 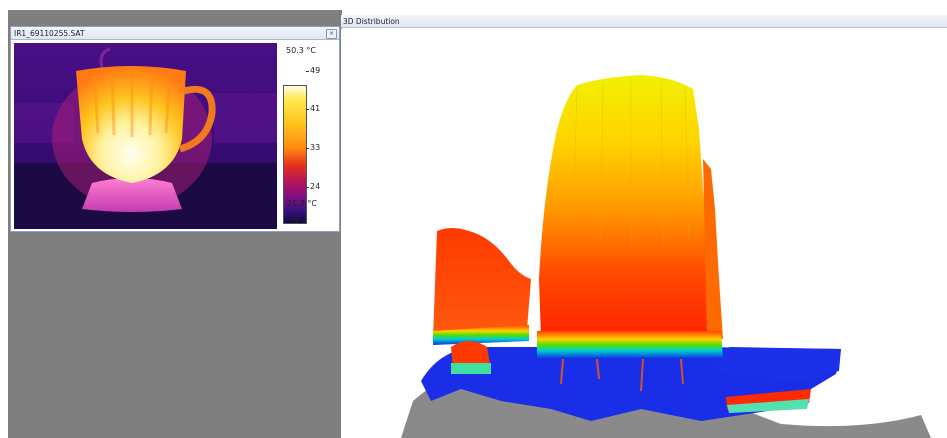 What do you see at coordinates (473, 5) in the screenshot?
I see `top-strip` at bounding box center [473, 5].